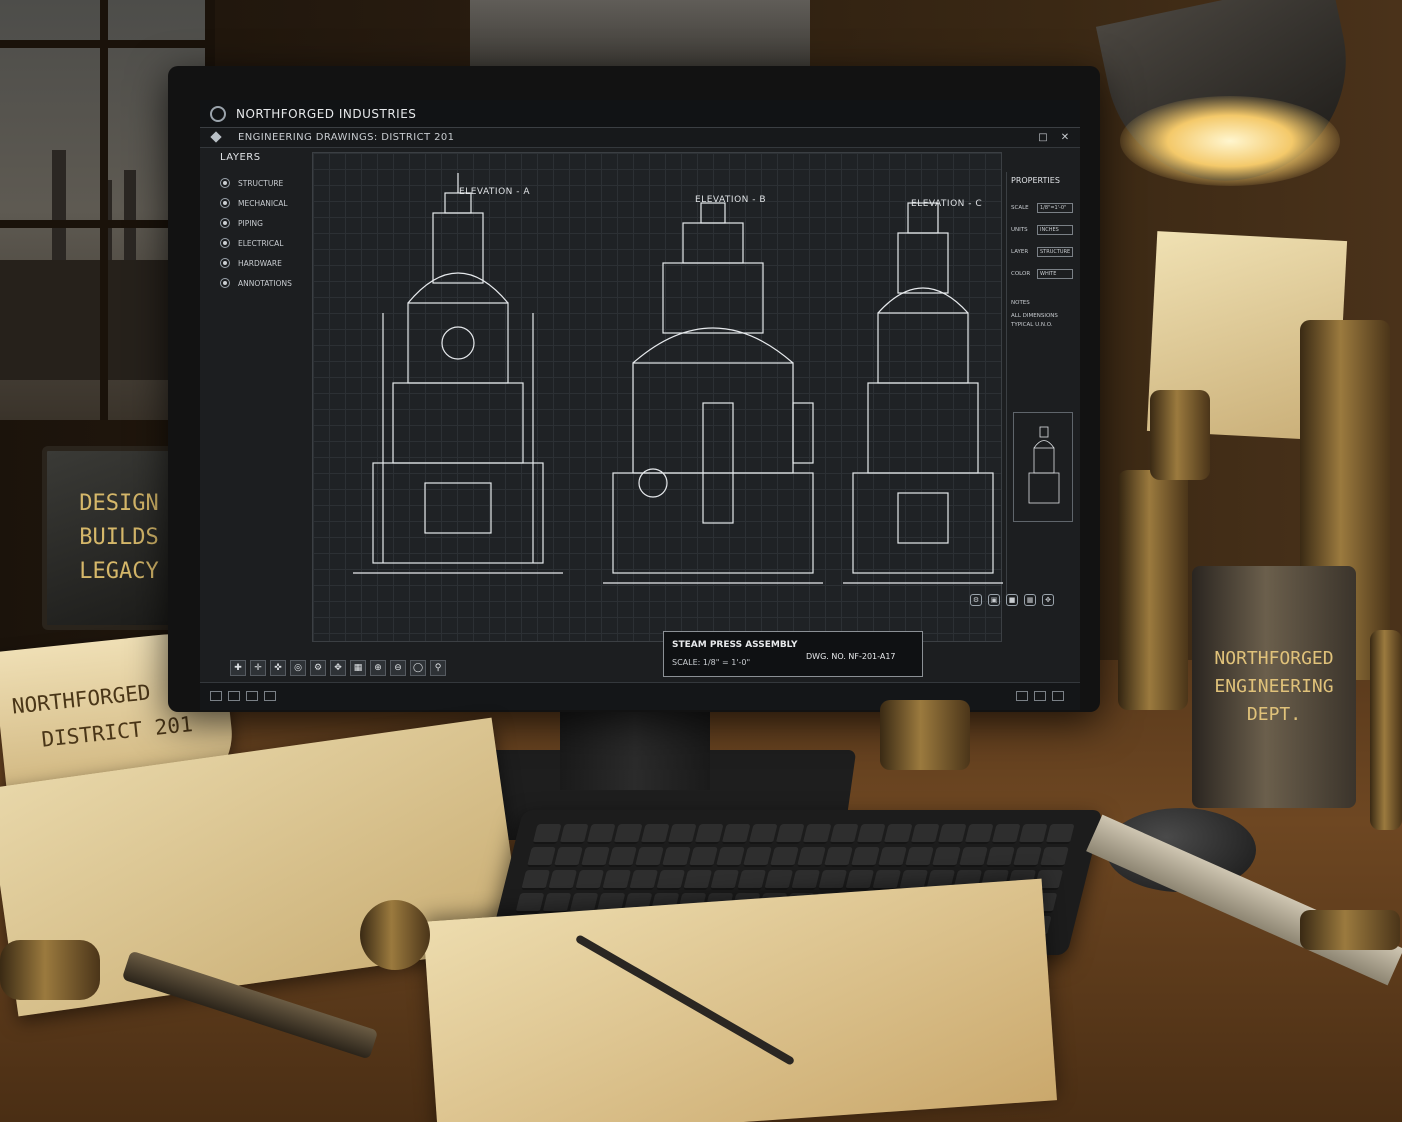 The width and height of the screenshot is (1402, 1122). I want to click on brass-valve, so click(1180, 435).